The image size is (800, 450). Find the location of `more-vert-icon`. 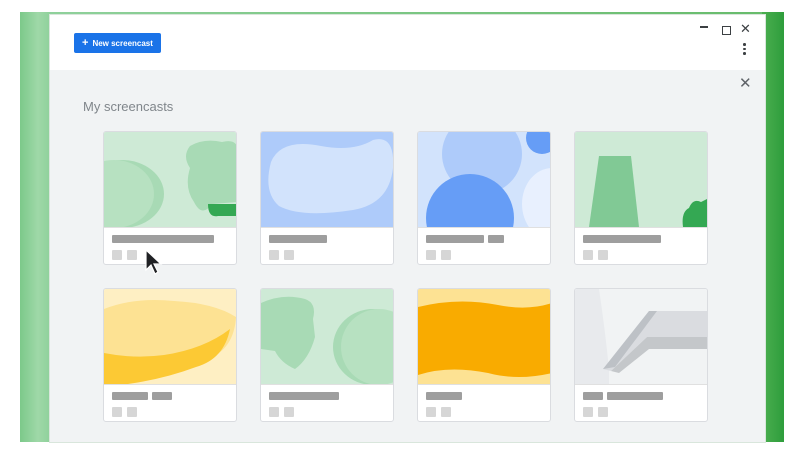

more-vert-icon is located at coordinates (744, 49).